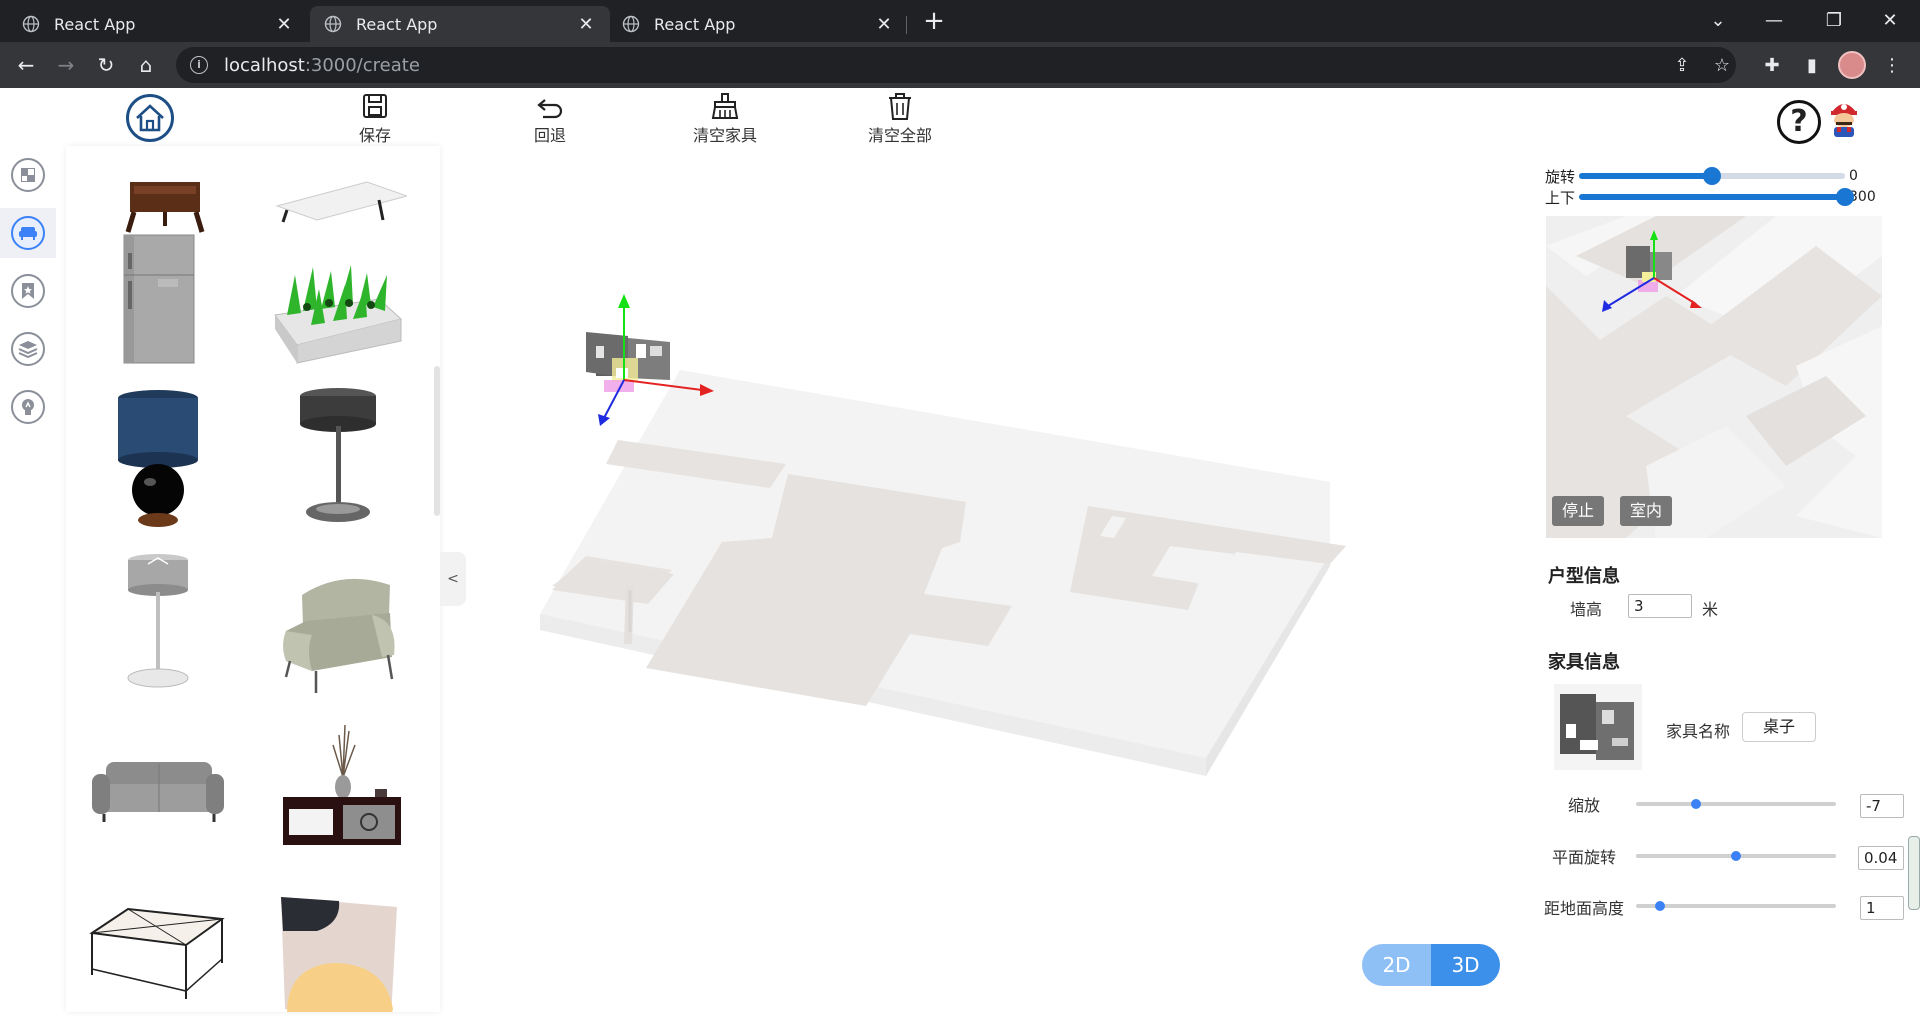  I want to click on url-path: :3000/create, so click(362, 65).